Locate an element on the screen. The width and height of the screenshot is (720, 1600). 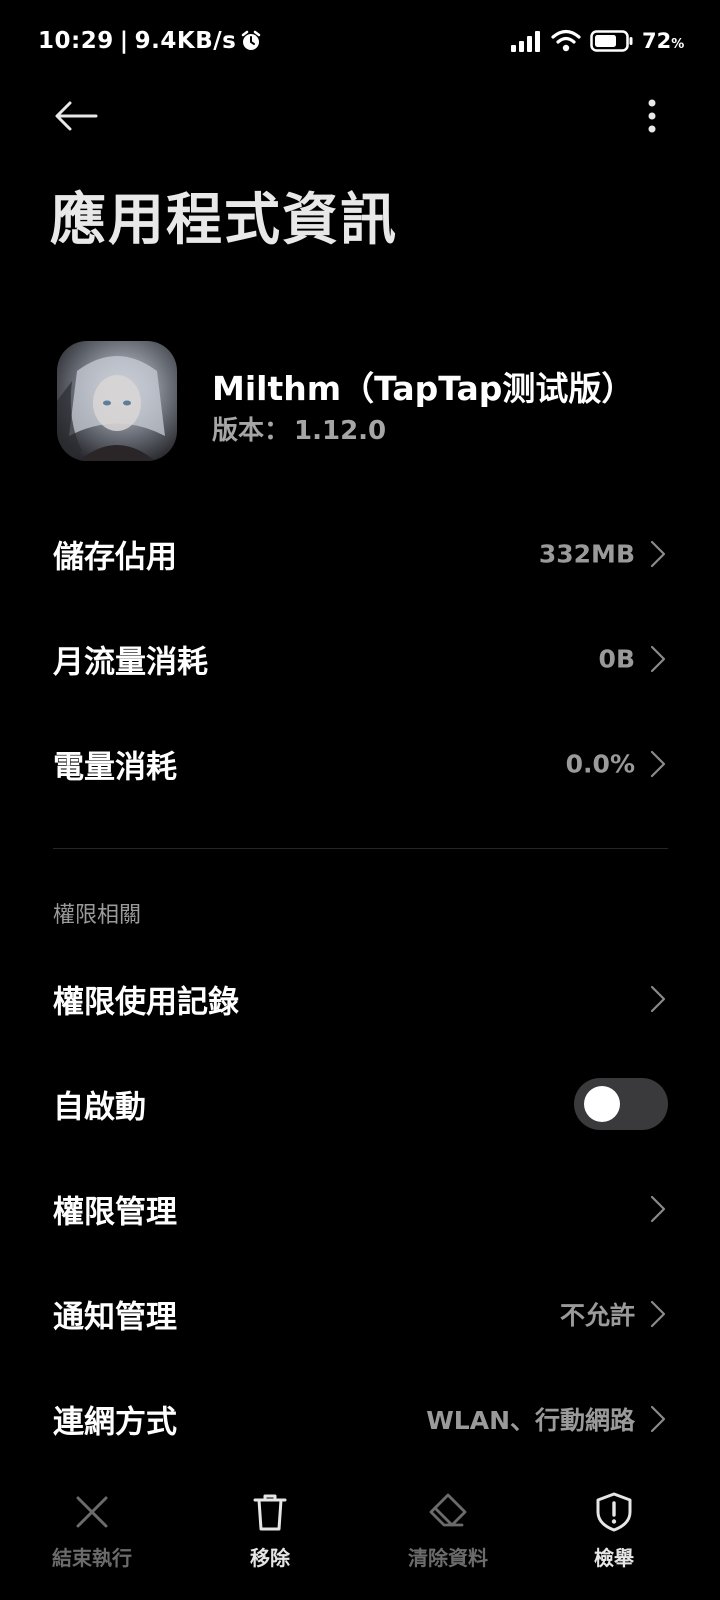
status-time-speed: 10:29 | 9.4KB/s is located at coordinates (137, 41).